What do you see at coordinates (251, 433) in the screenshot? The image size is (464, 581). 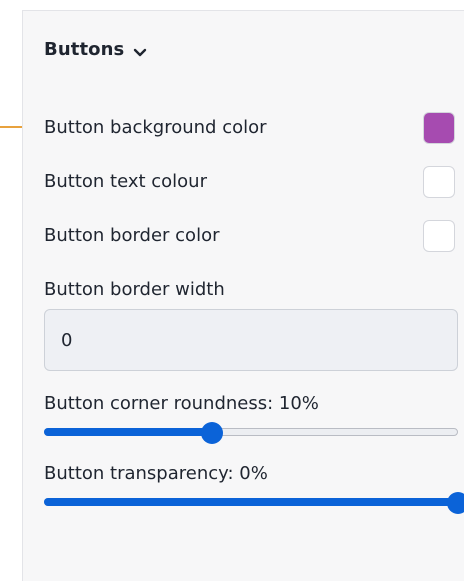 I see `corner-roundness-slider` at bounding box center [251, 433].